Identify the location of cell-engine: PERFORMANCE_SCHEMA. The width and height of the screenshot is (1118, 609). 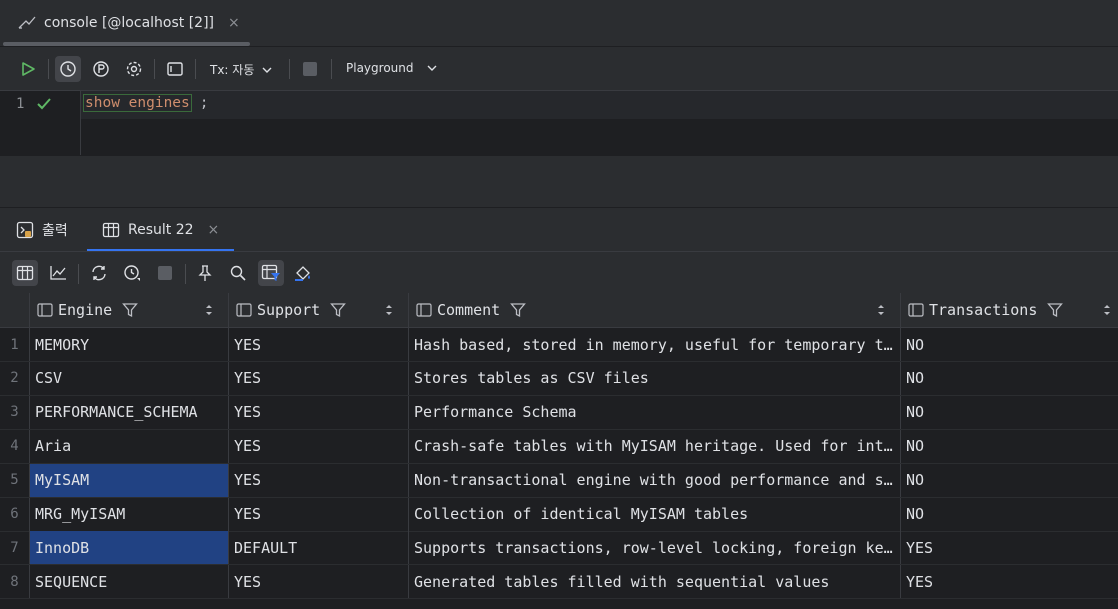
(129, 412).